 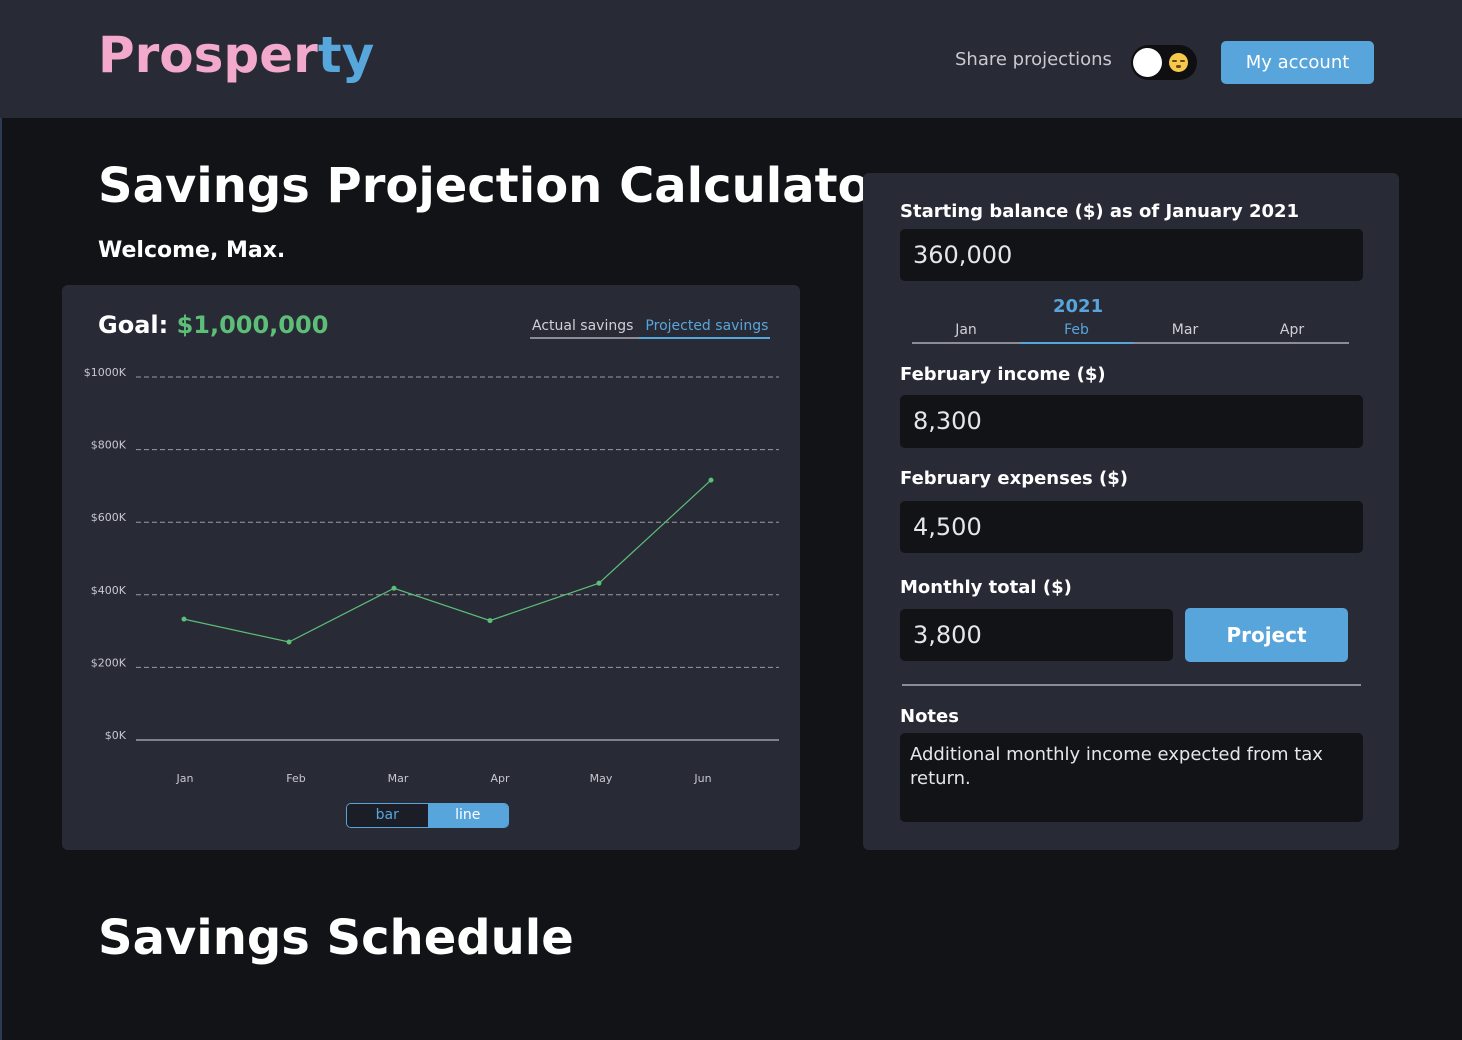 What do you see at coordinates (1100, 211) in the screenshot?
I see `starting-balance-label: Starting balance ($) as of January 2021` at bounding box center [1100, 211].